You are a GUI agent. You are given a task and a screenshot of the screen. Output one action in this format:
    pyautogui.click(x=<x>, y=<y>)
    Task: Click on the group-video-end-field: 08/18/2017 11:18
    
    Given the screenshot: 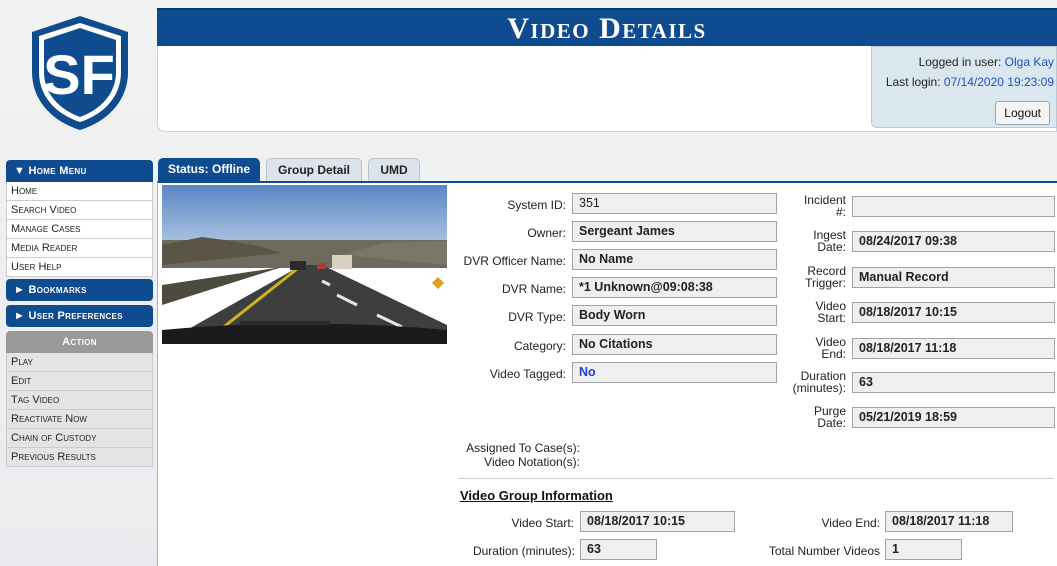 What is the action you would take?
    pyautogui.click(x=949, y=521)
    